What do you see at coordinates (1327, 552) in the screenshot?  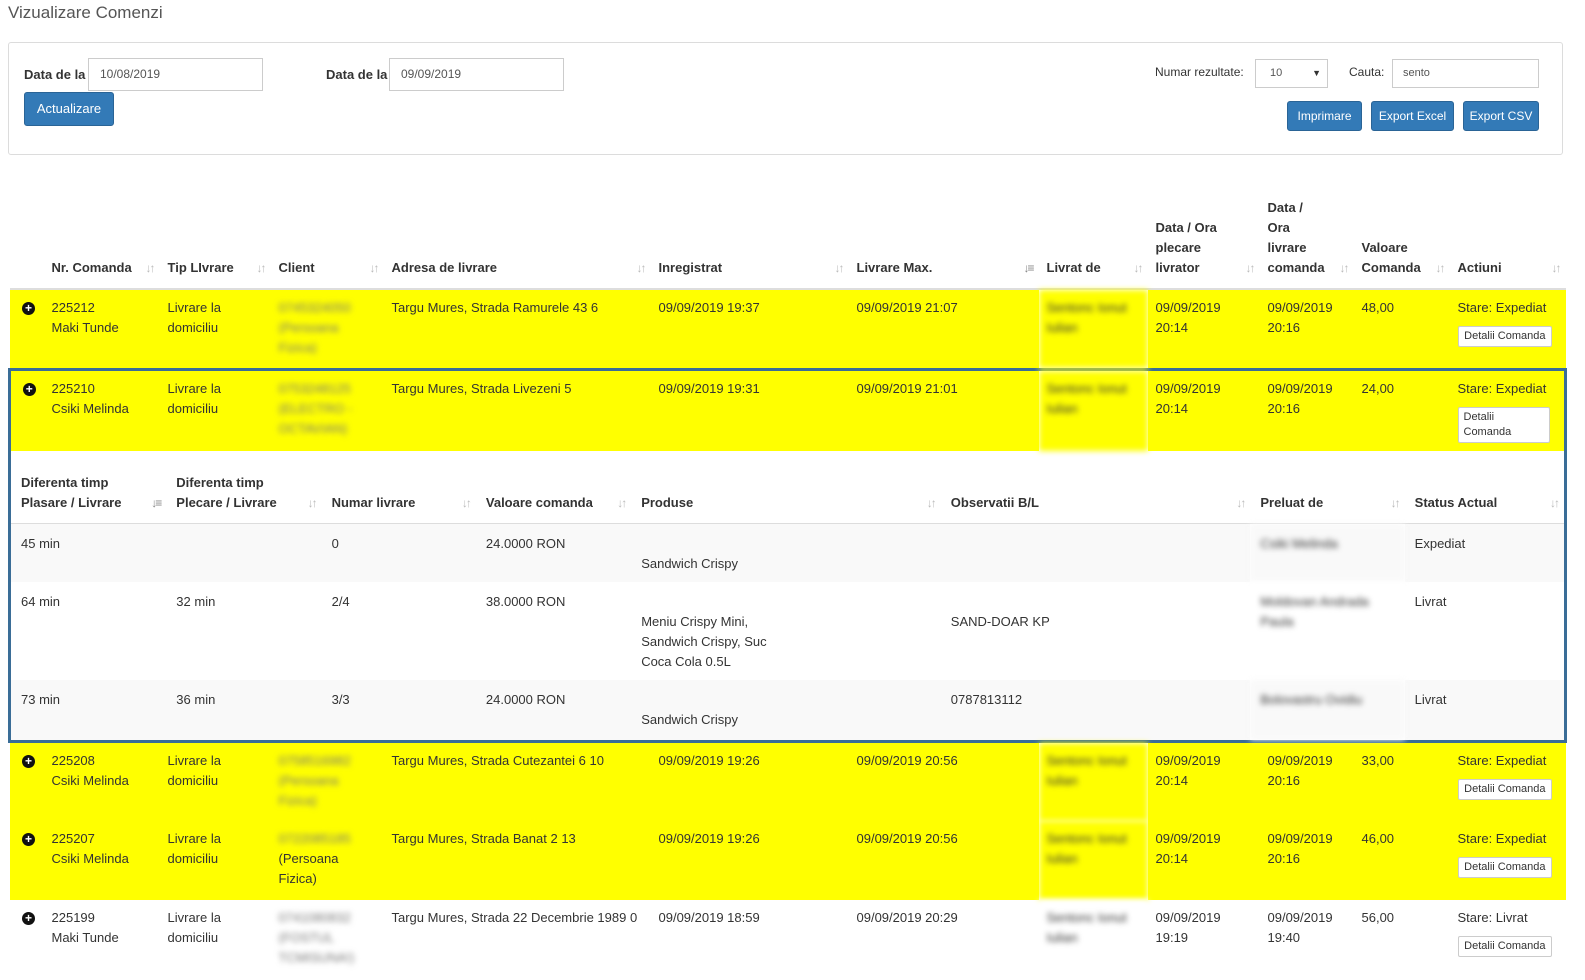 I see `preluat-de-cell: Csiki Melinda` at bounding box center [1327, 552].